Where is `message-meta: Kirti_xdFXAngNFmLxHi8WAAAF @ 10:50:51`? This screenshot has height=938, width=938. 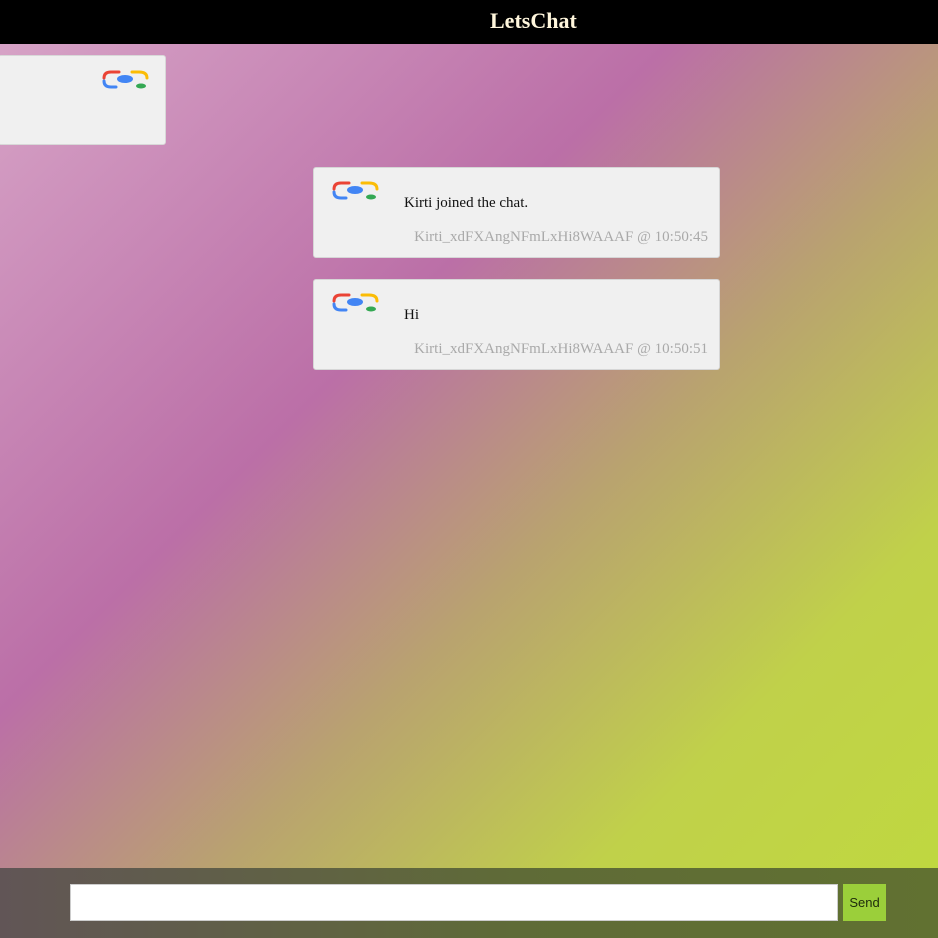
message-meta: Kirti_xdFXAngNFmLxHi8WAAAF @ 10:50:51 is located at coordinates (561, 349).